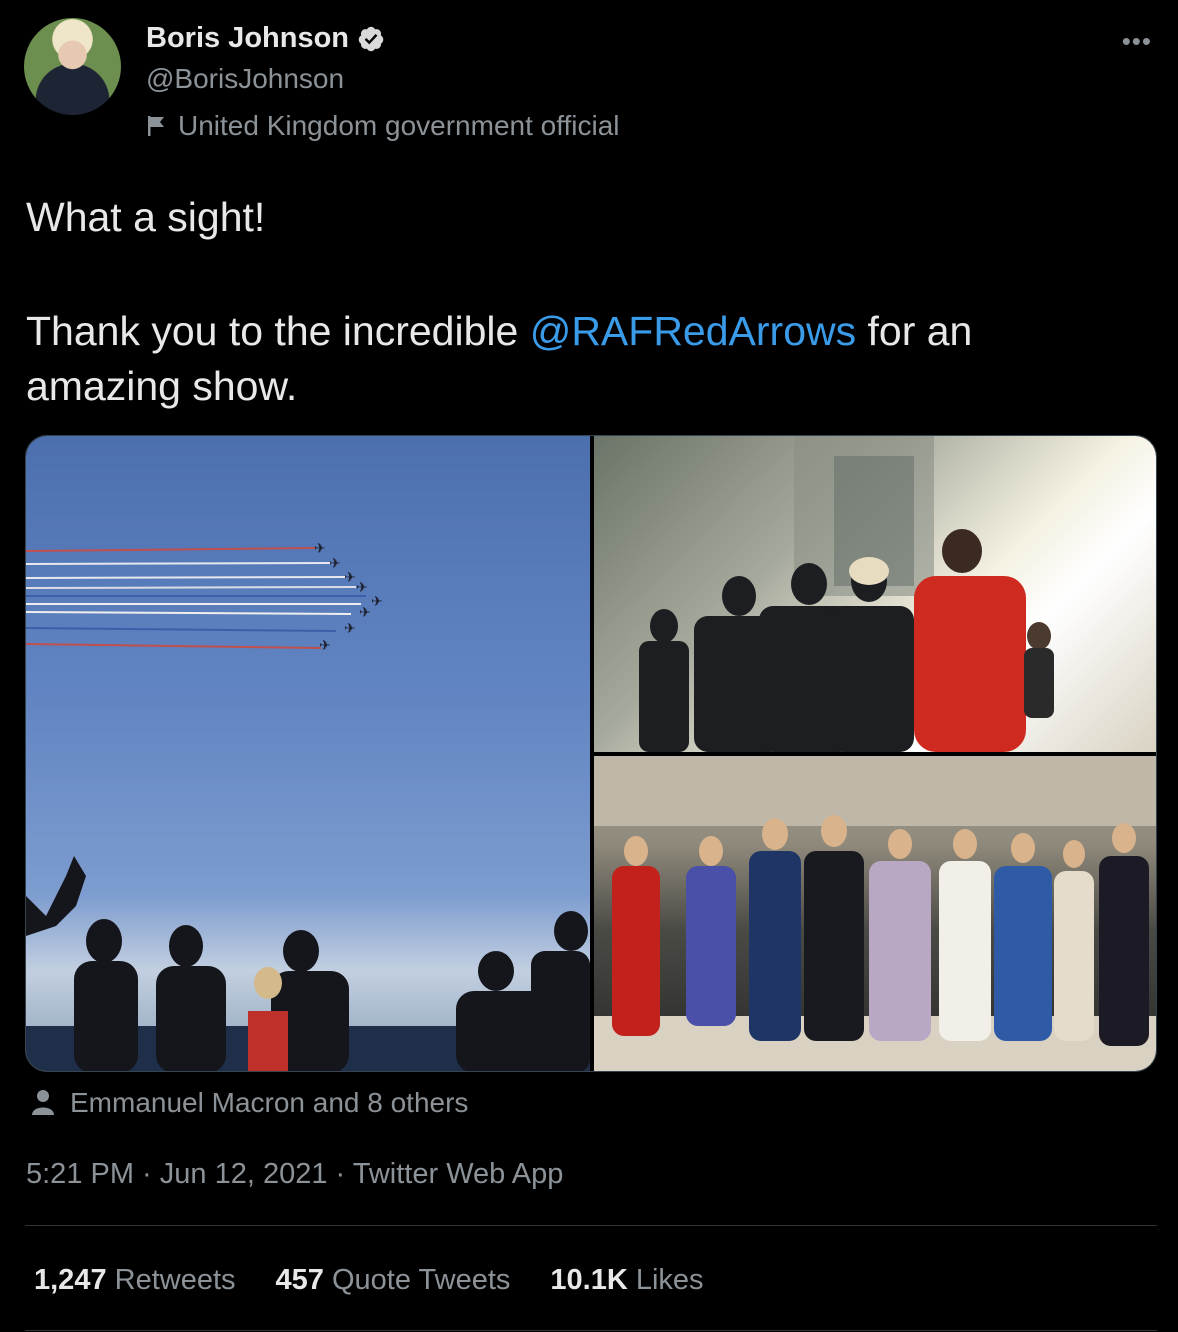  Describe the element at coordinates (146, 217) in the screenshot. I see `tweet-line-1: What a sight!` at that location.